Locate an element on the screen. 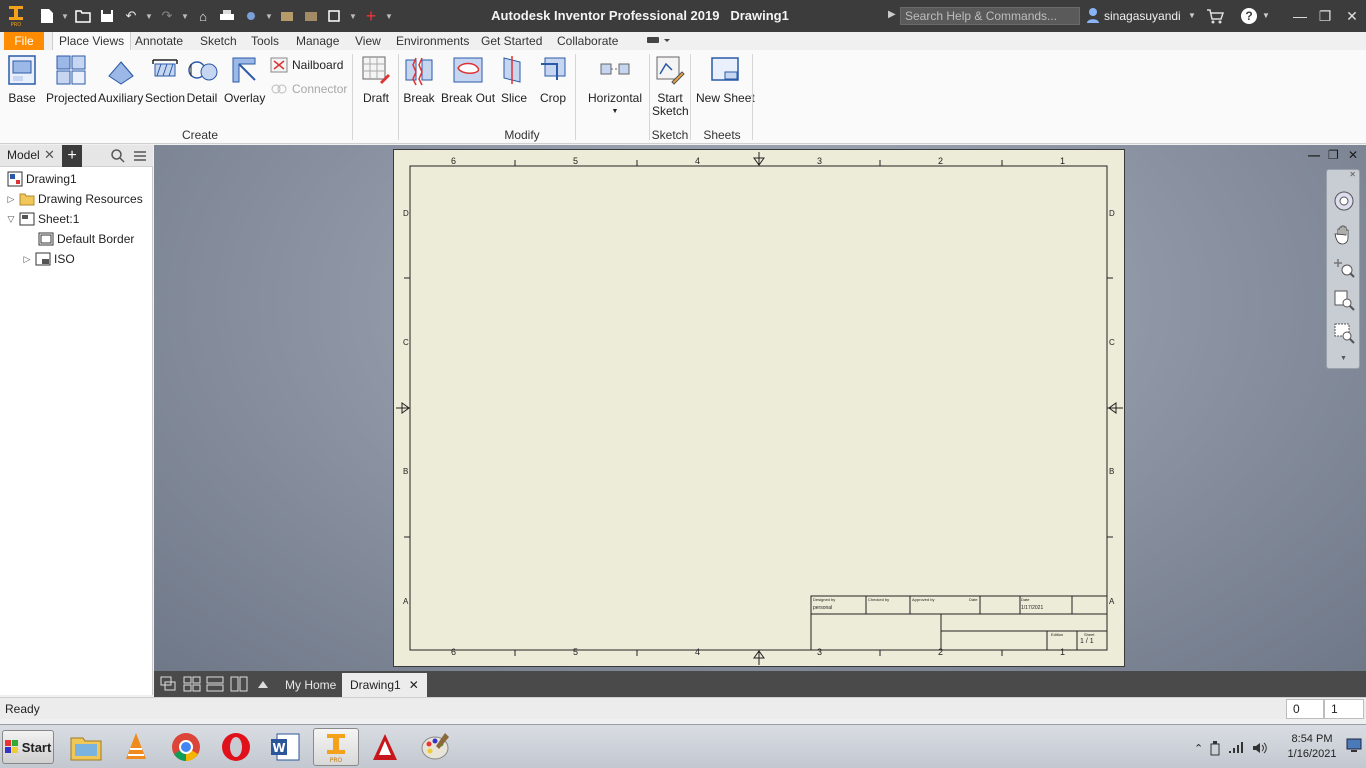 This screenshot has height=768, width=1366. add-browser-tab-icon: + is located at coordinates (72, 156).